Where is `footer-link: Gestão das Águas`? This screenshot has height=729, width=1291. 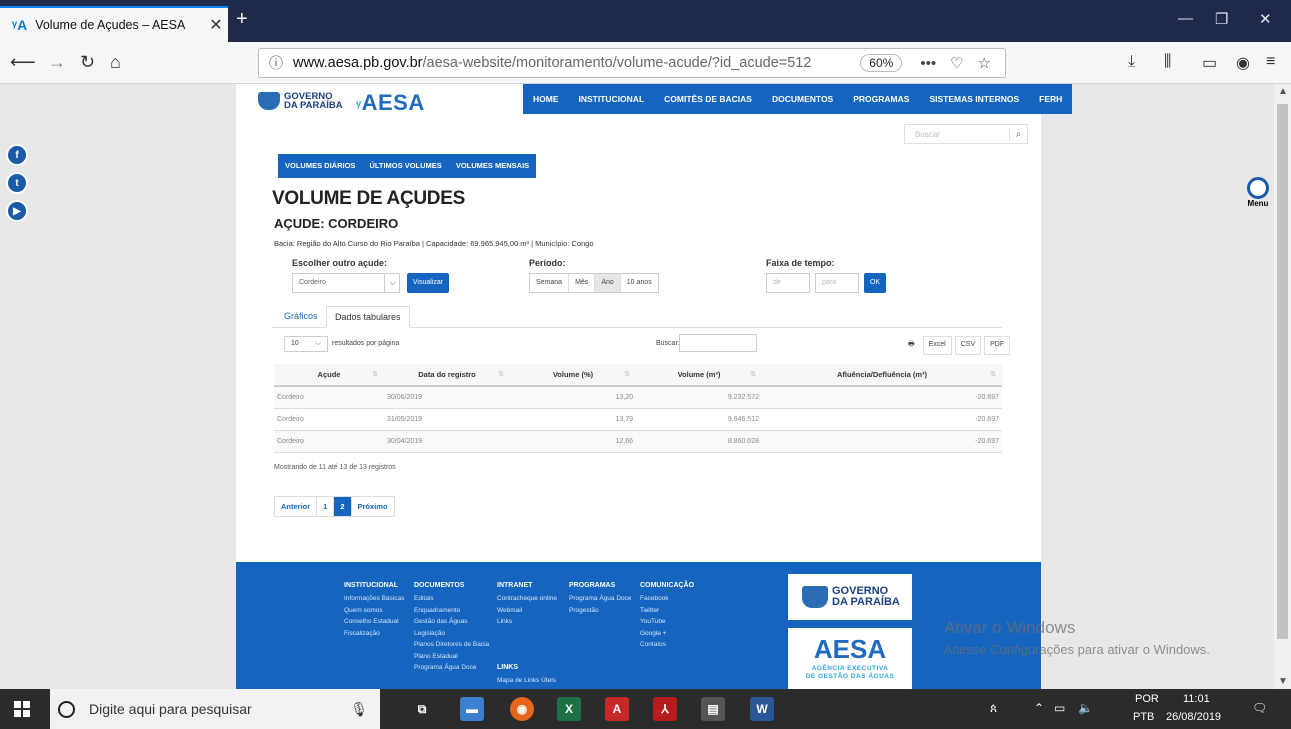
footer-link: Gestão das Águas is located at coordinates (451, 622).